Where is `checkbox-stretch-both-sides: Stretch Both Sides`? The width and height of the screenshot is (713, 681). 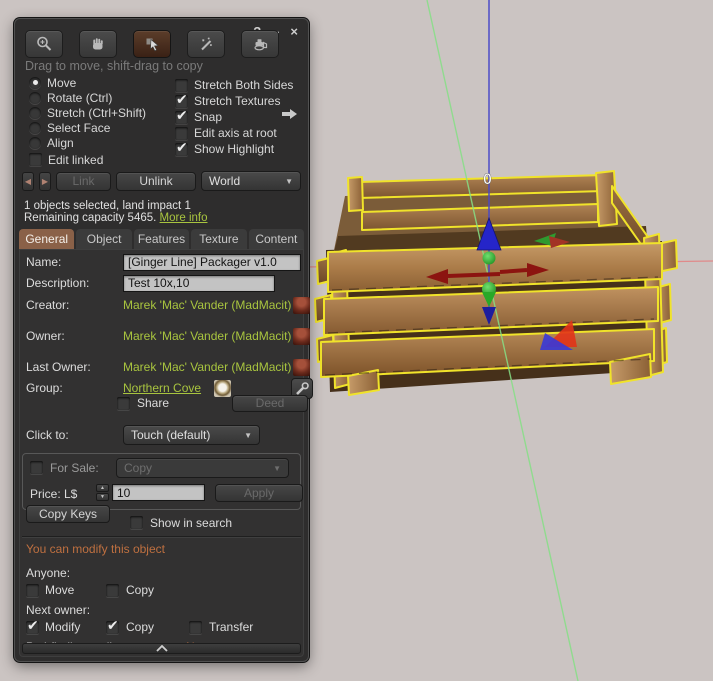 checkbox-stretch-both-sides: Stretch Both Sides is located at coordinates (234, 85).